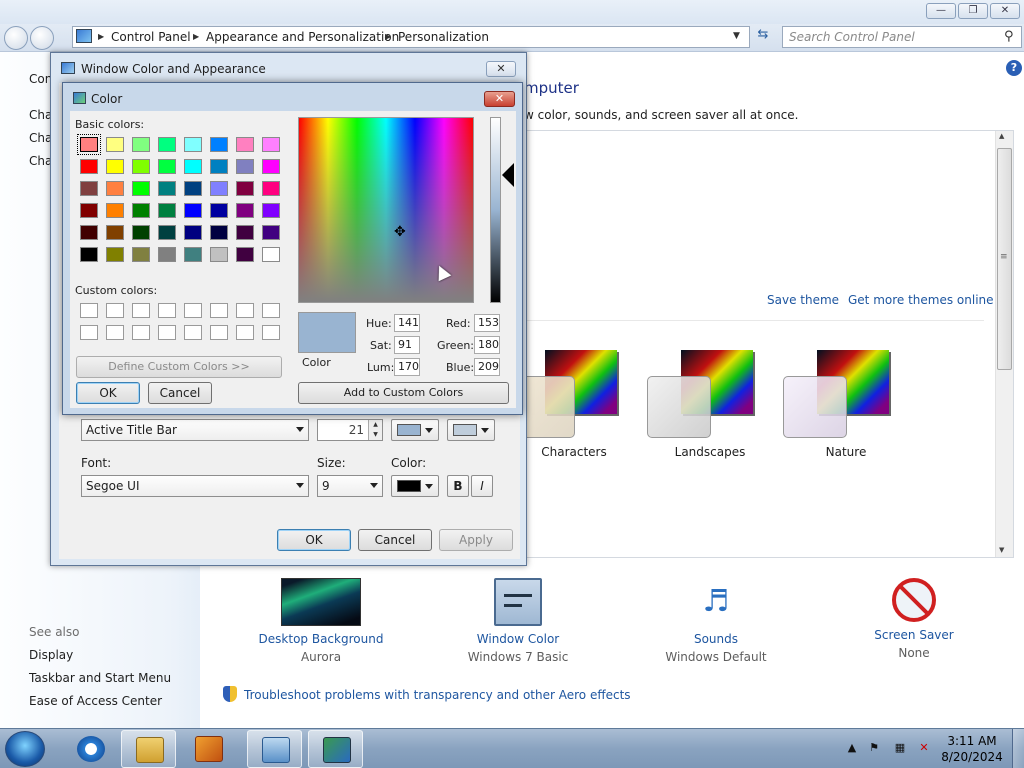 This screenshot has height=768, width=1024. What do you see at coordinates (407, 345) in the screenshot?
I see `sat-input: 91` at bounding box center [407, 345].